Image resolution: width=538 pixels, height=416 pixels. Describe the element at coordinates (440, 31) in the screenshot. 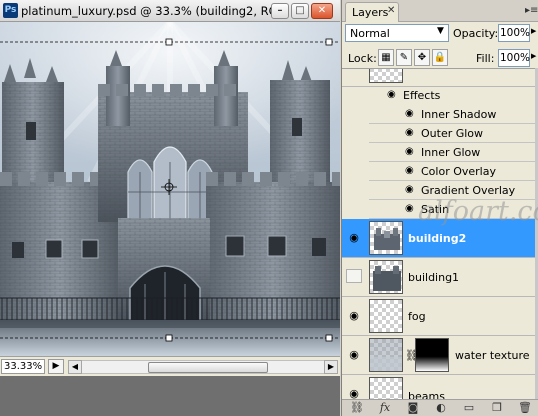

I see `chevron-down-icon: ▼` at that location.